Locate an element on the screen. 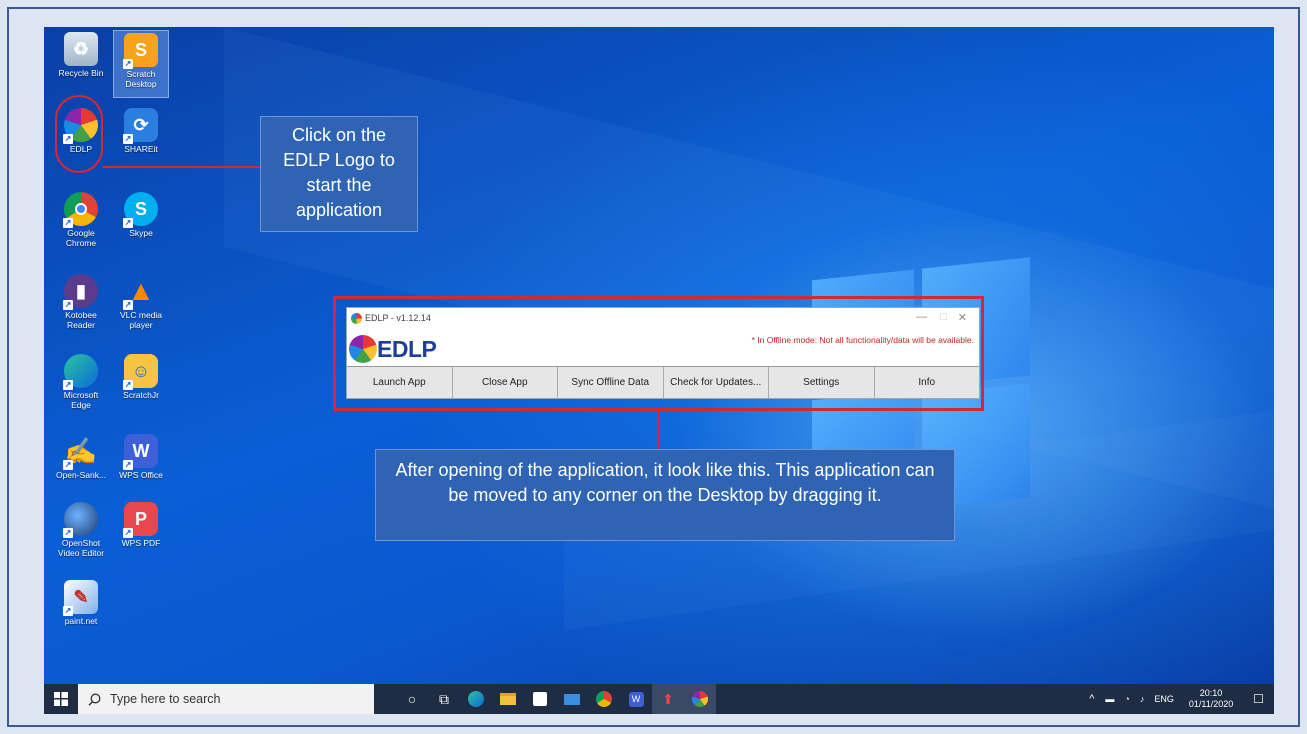  scratch-icon: S ↗ is located at coordinates (140, 51).